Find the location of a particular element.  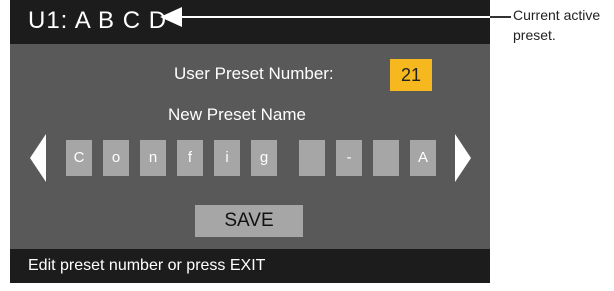

callout-leader-line is located at coordinates (500, 17).